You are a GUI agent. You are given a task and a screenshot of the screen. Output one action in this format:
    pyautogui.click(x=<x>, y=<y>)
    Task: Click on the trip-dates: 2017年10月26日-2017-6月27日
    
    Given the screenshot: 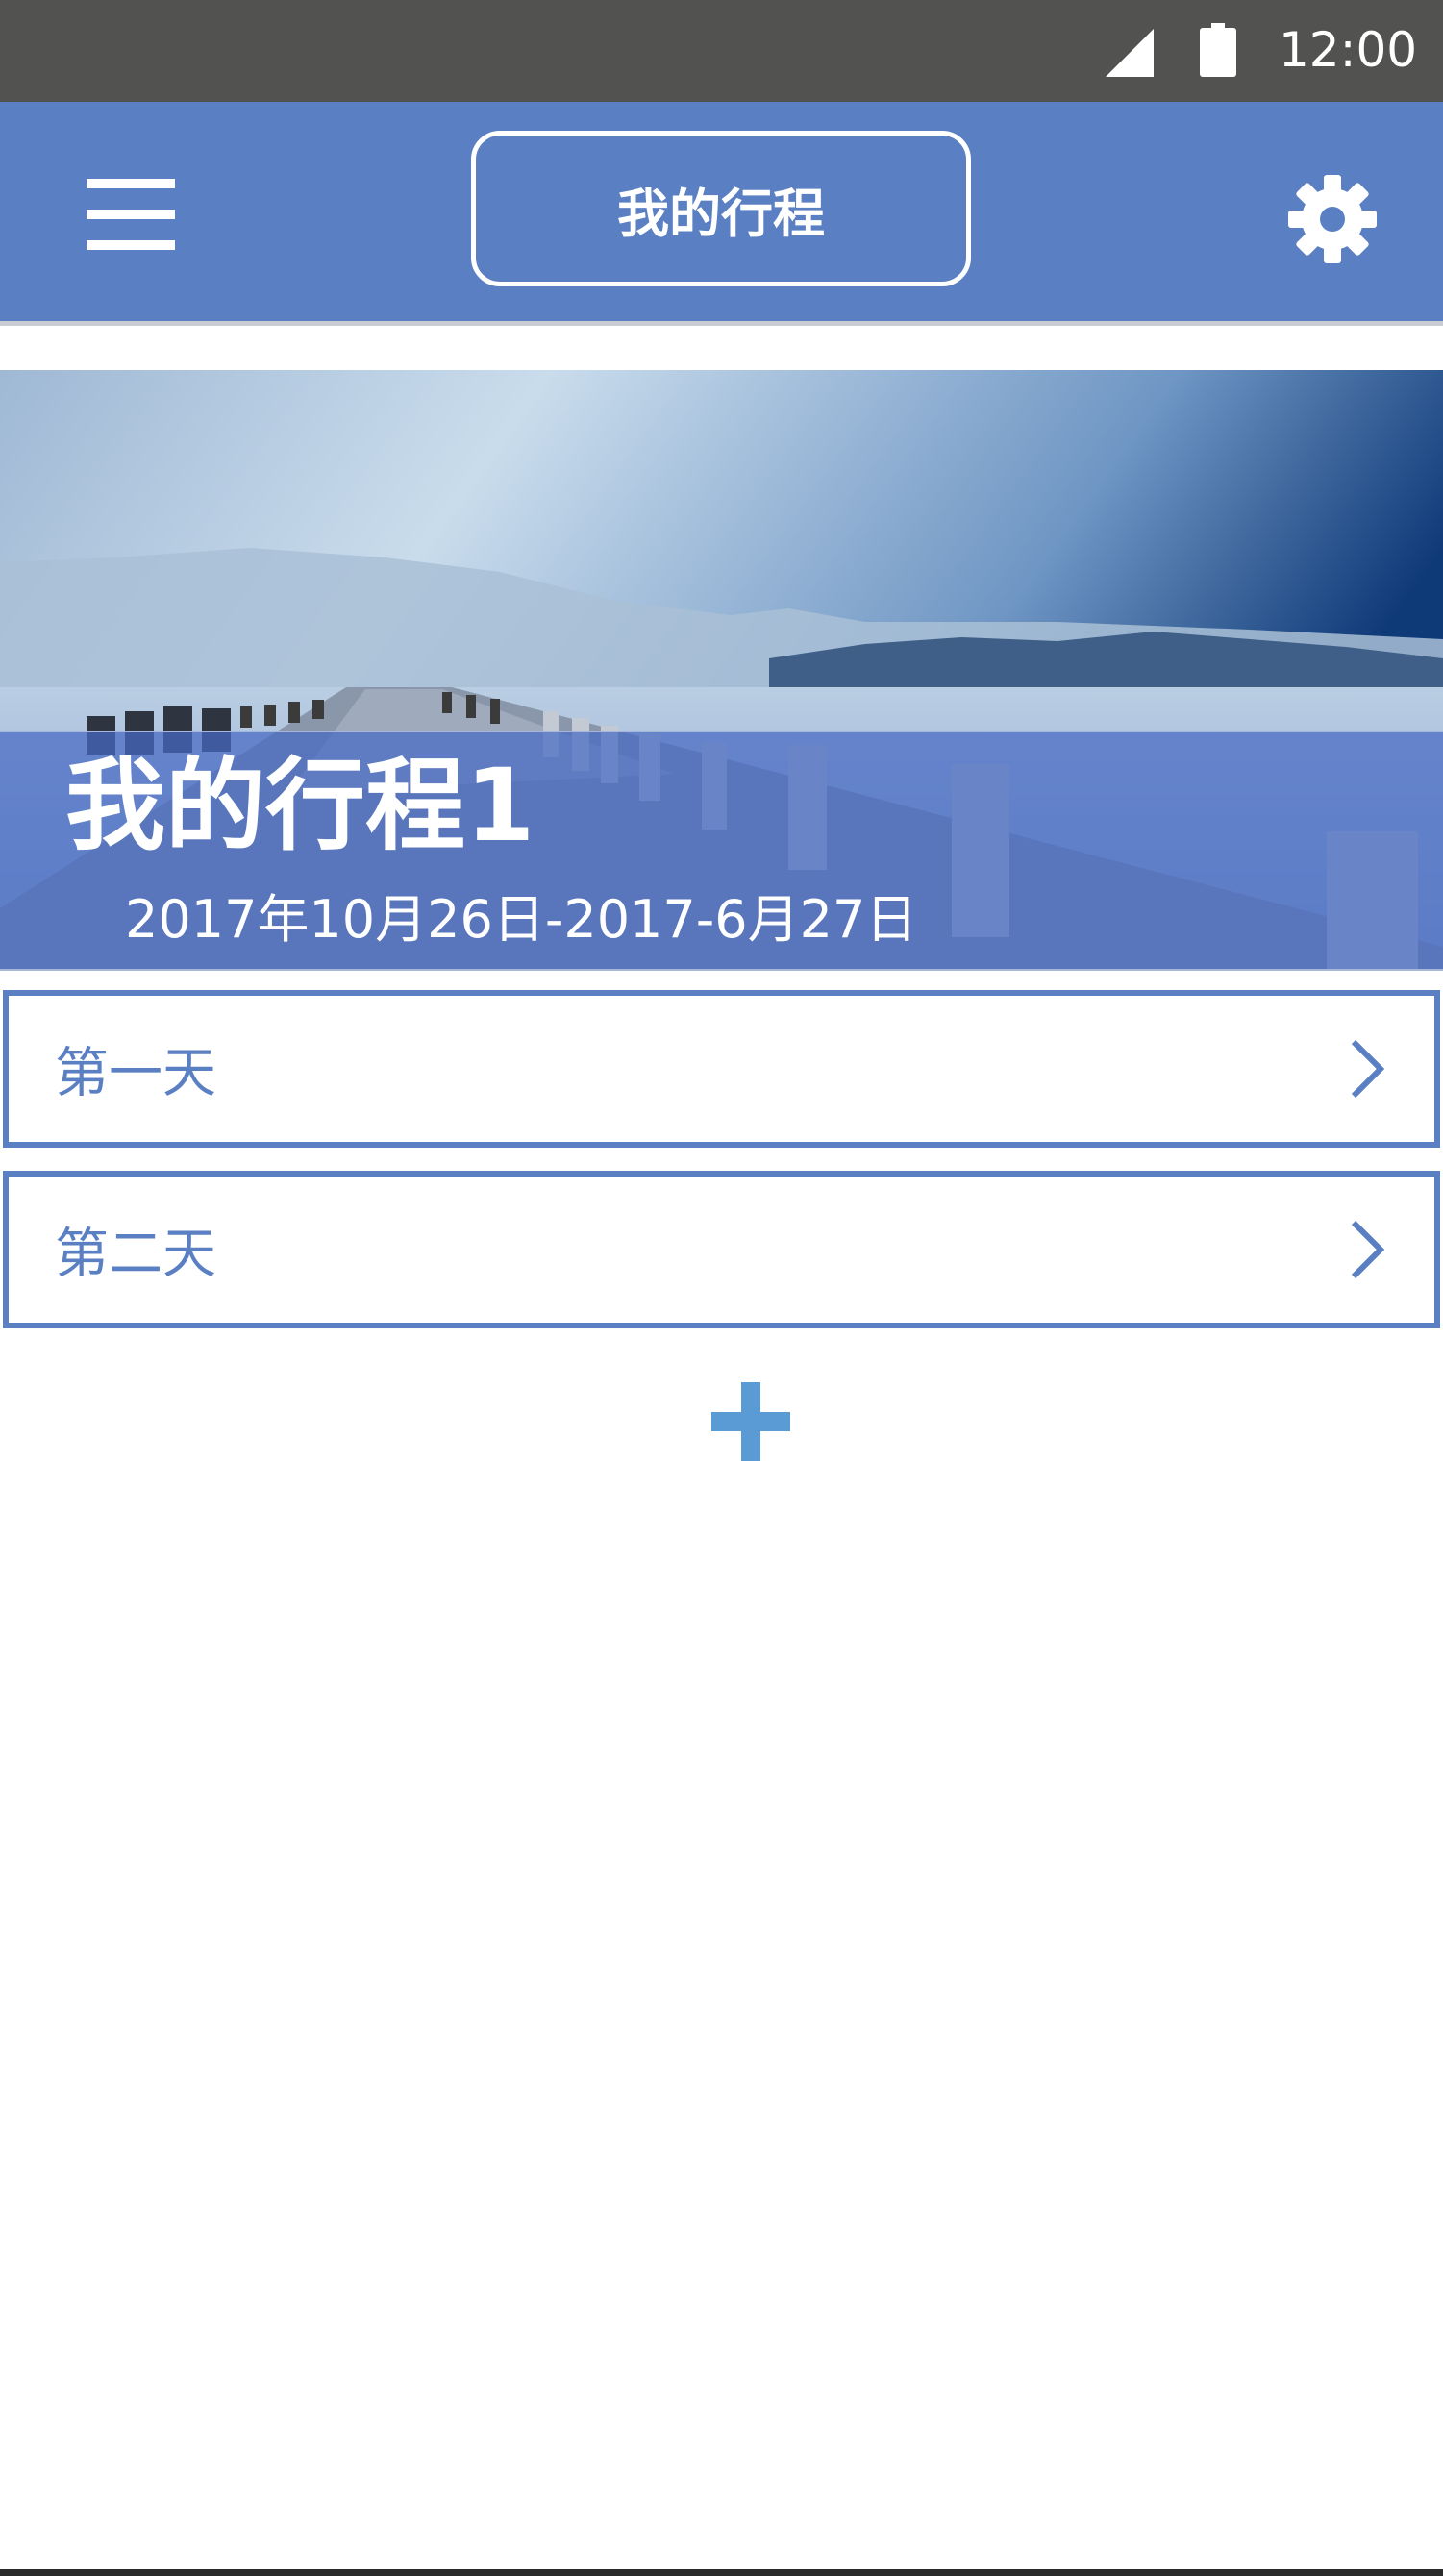 What is the action you would take?
    pyautogui.click(x=521, y=920)
    